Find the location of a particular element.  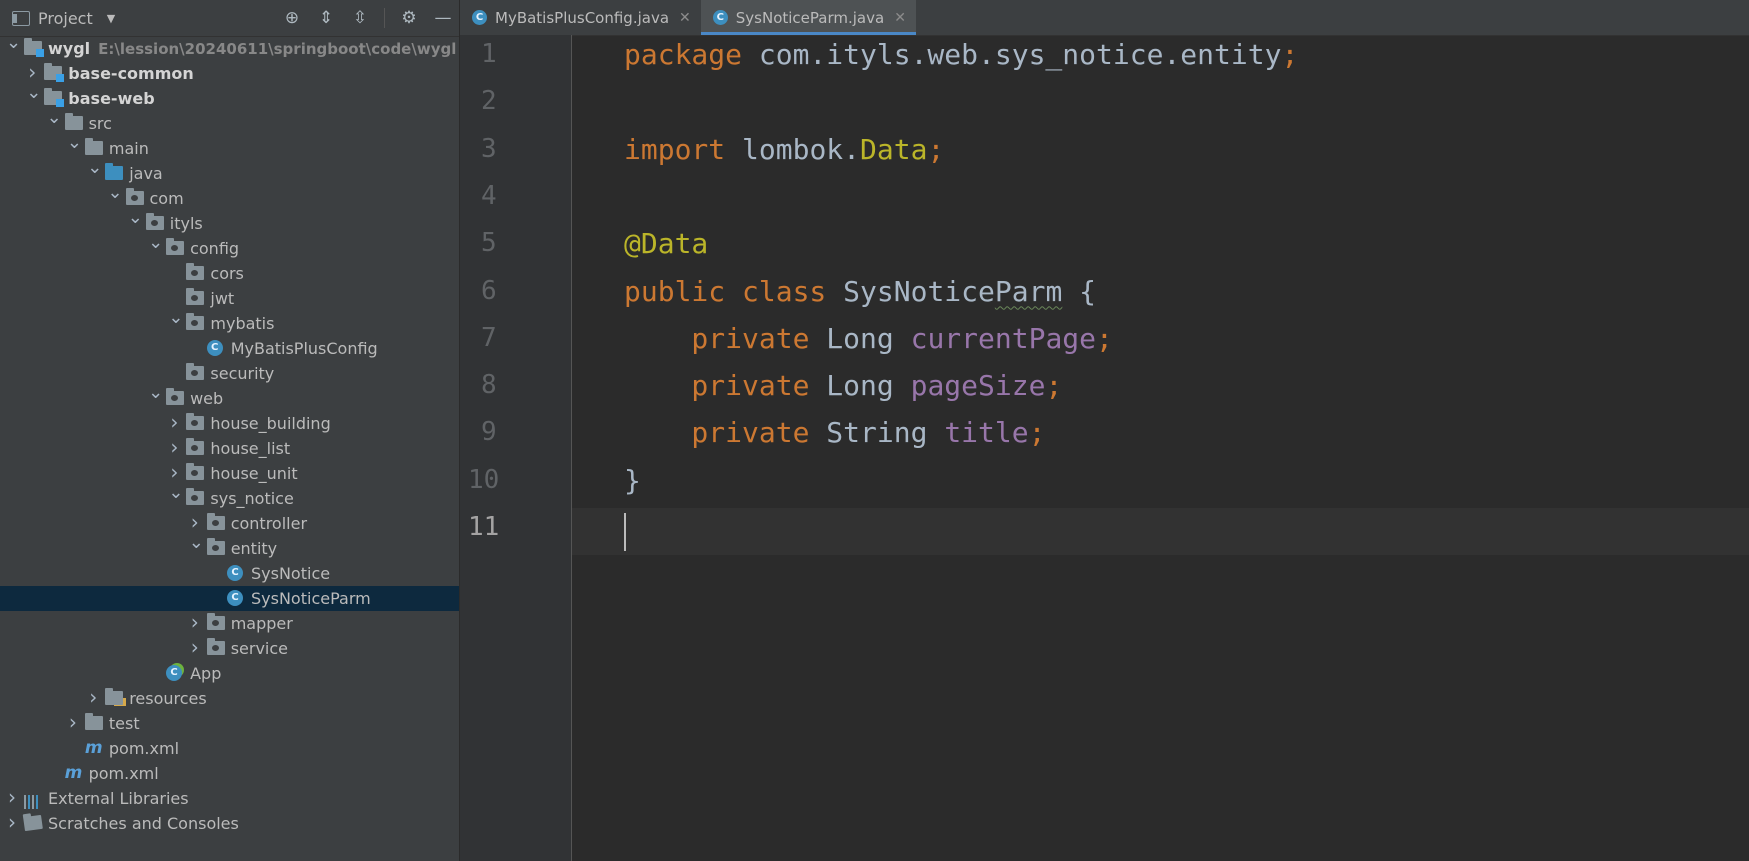

tree-item-scratches-and-consoles: › Scratches and Consoles is located at coordinates (229, 823).